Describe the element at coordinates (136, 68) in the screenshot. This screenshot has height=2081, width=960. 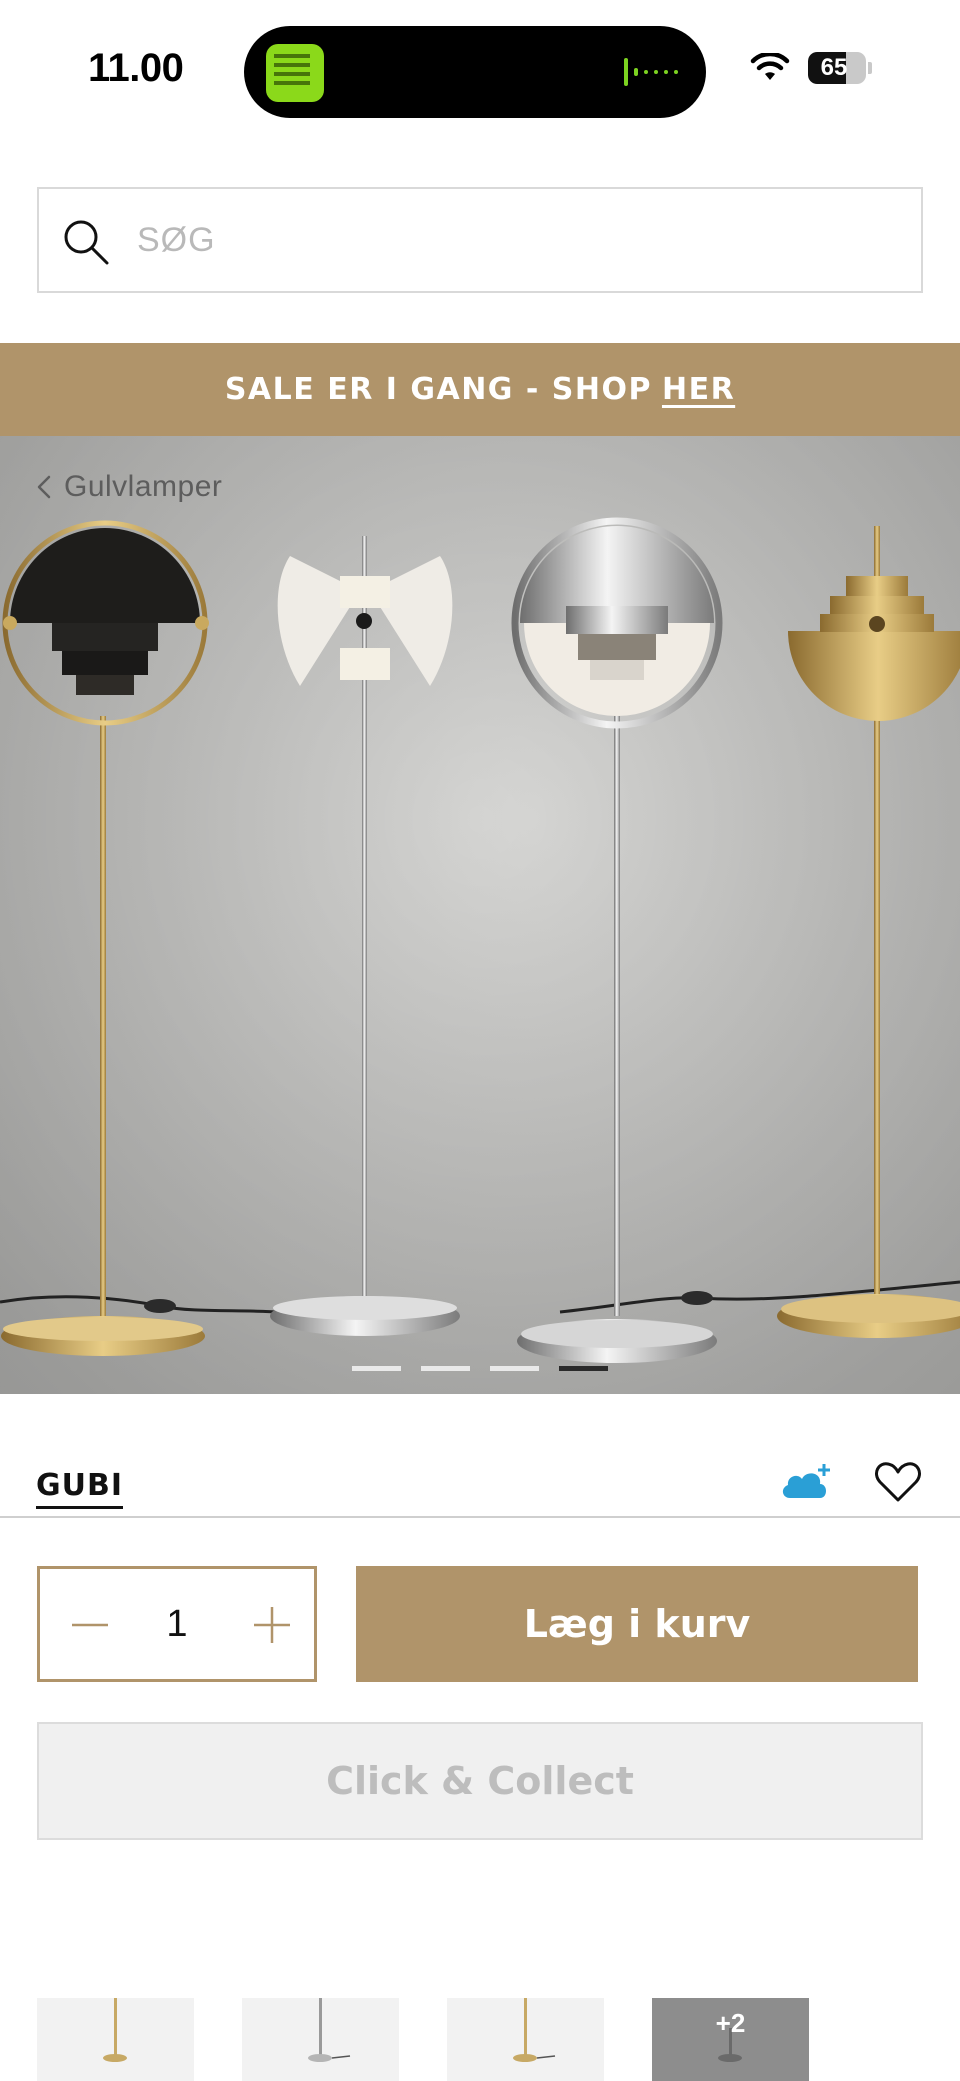
I see `status-time: 11.00` at that location.